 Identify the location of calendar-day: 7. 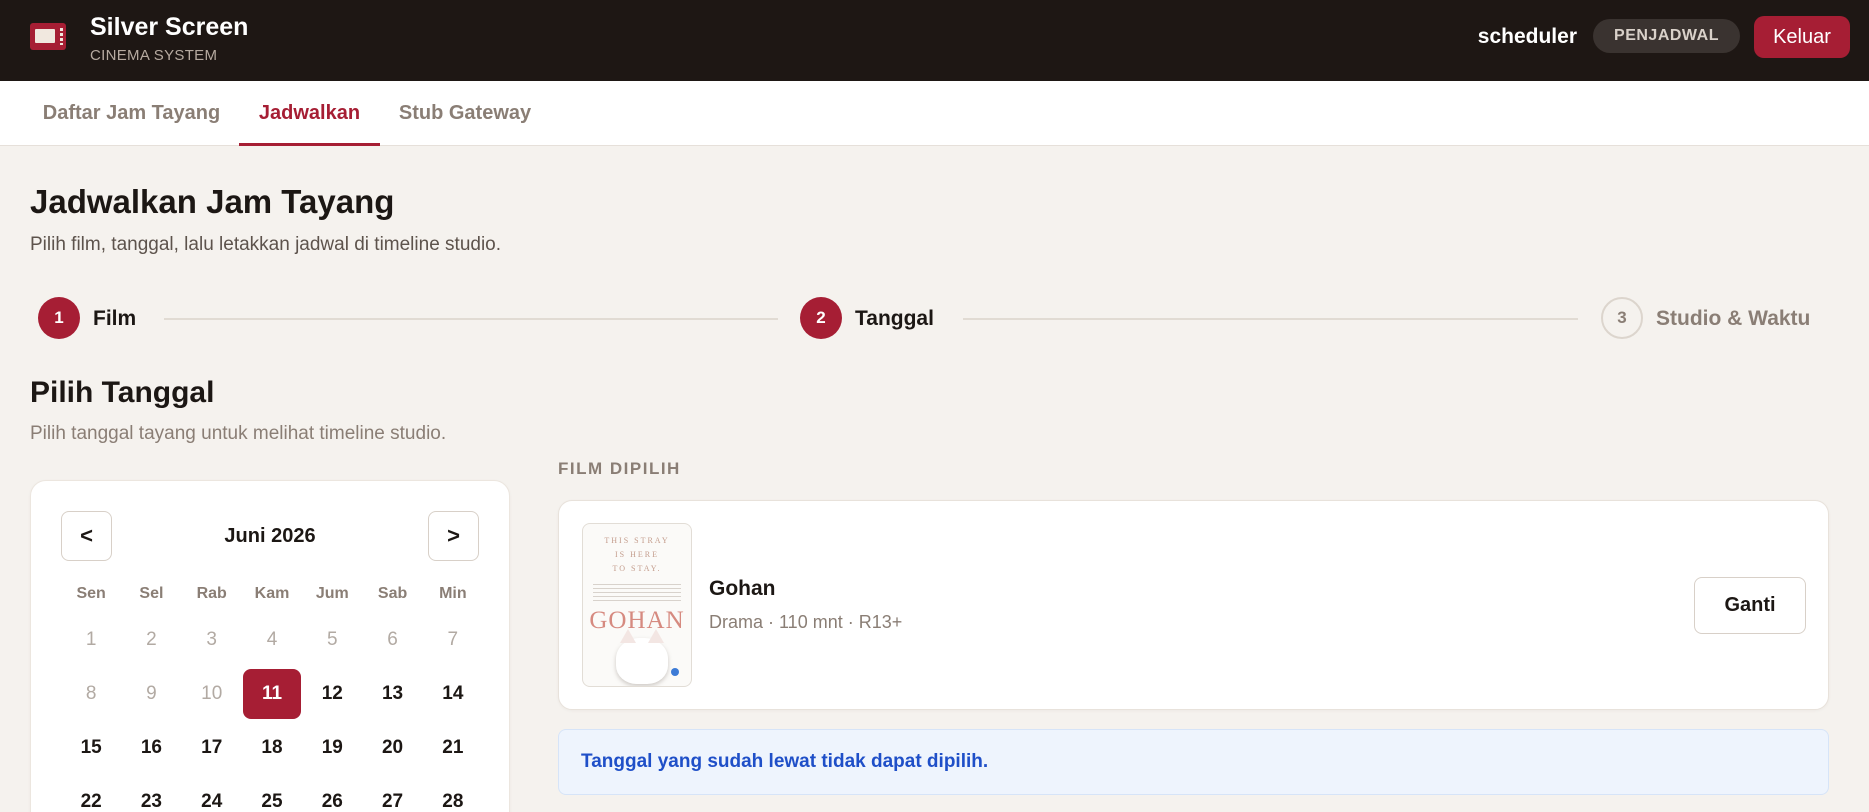
(453, 639).